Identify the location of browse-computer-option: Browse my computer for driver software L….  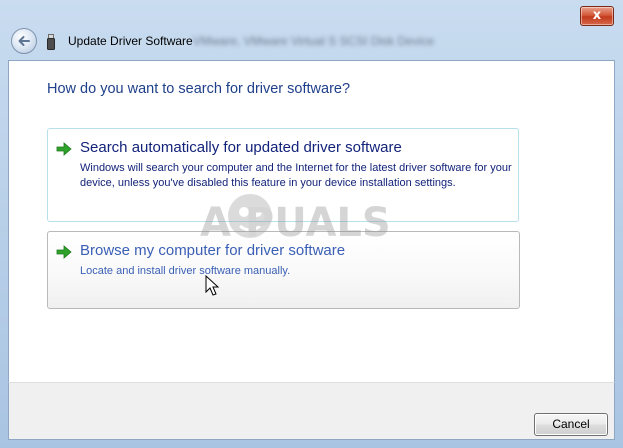
(283, 270).